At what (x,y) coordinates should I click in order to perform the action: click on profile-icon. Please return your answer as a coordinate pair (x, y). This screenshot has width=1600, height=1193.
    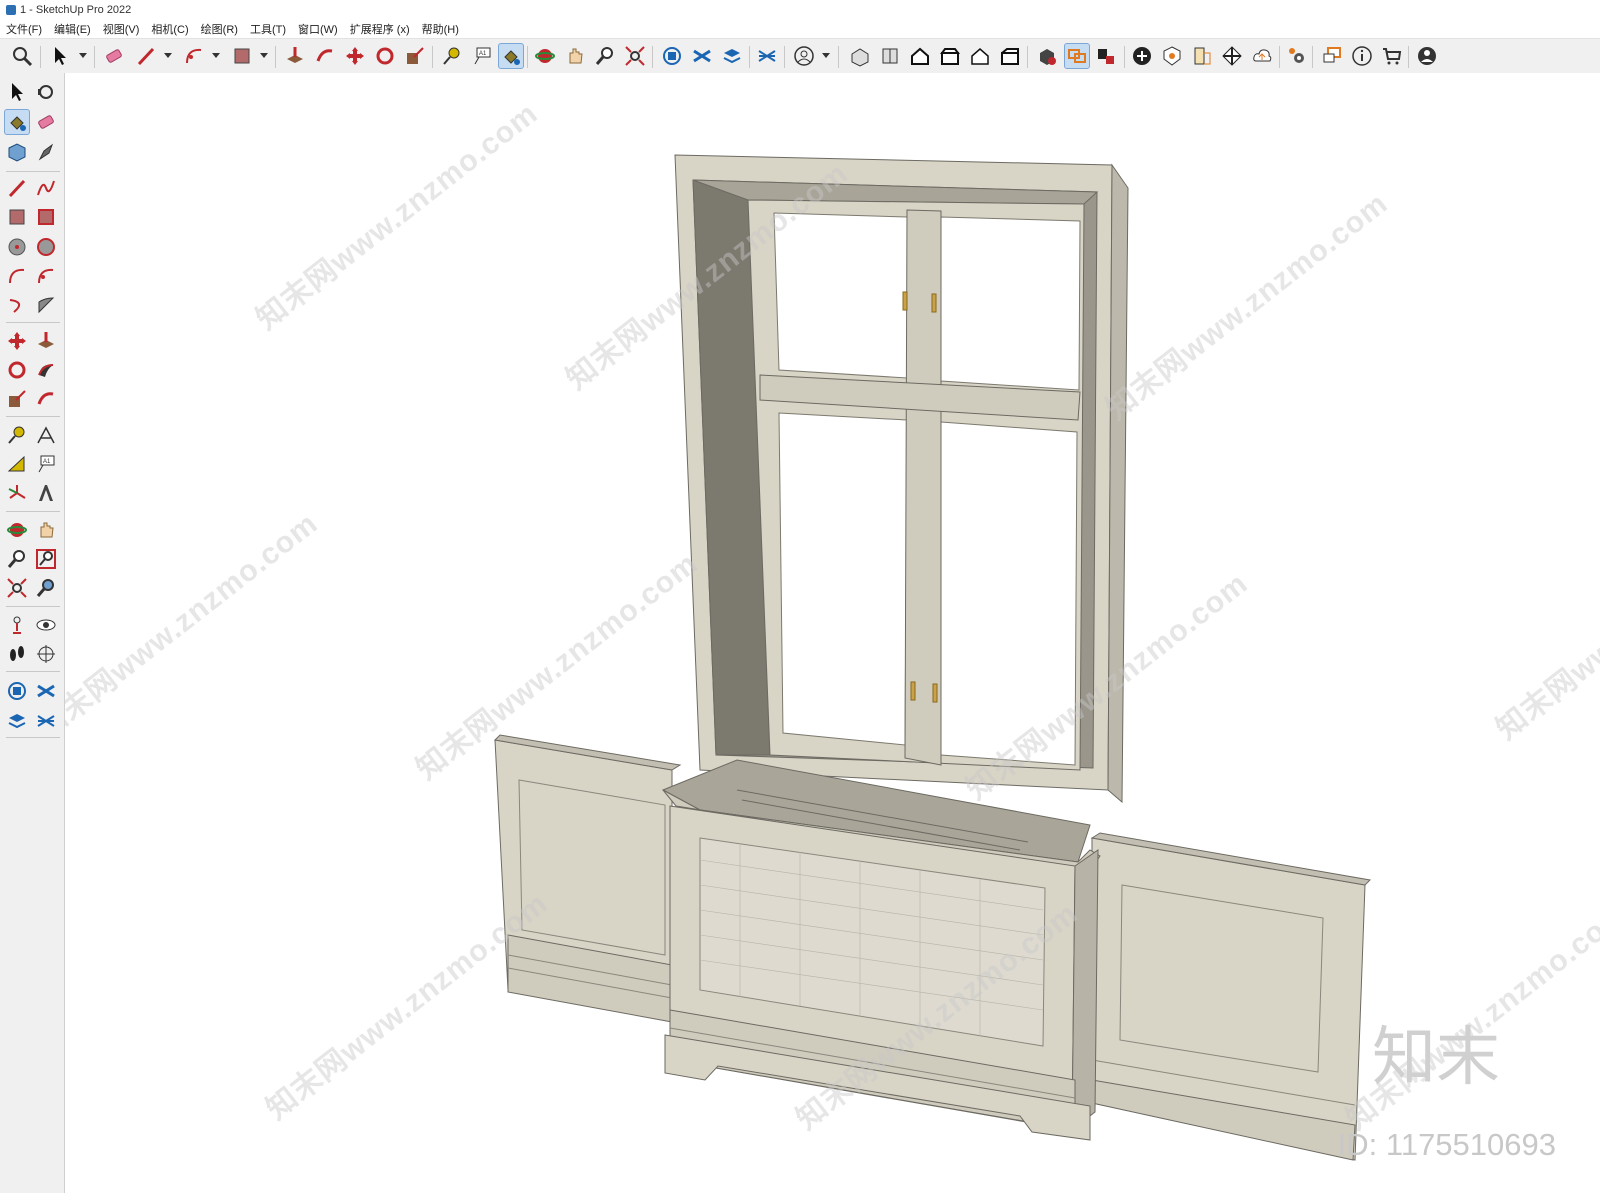
    Looking at the image, I should click on (1427, 56).